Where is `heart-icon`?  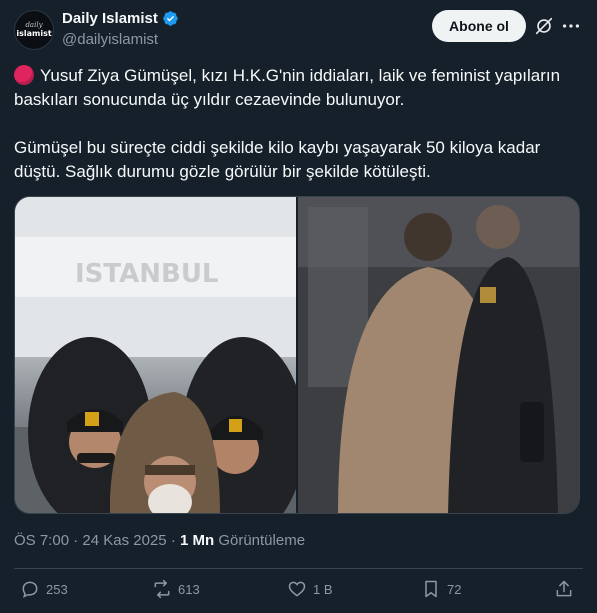
heart-icon is located at coordinates (297, 589).